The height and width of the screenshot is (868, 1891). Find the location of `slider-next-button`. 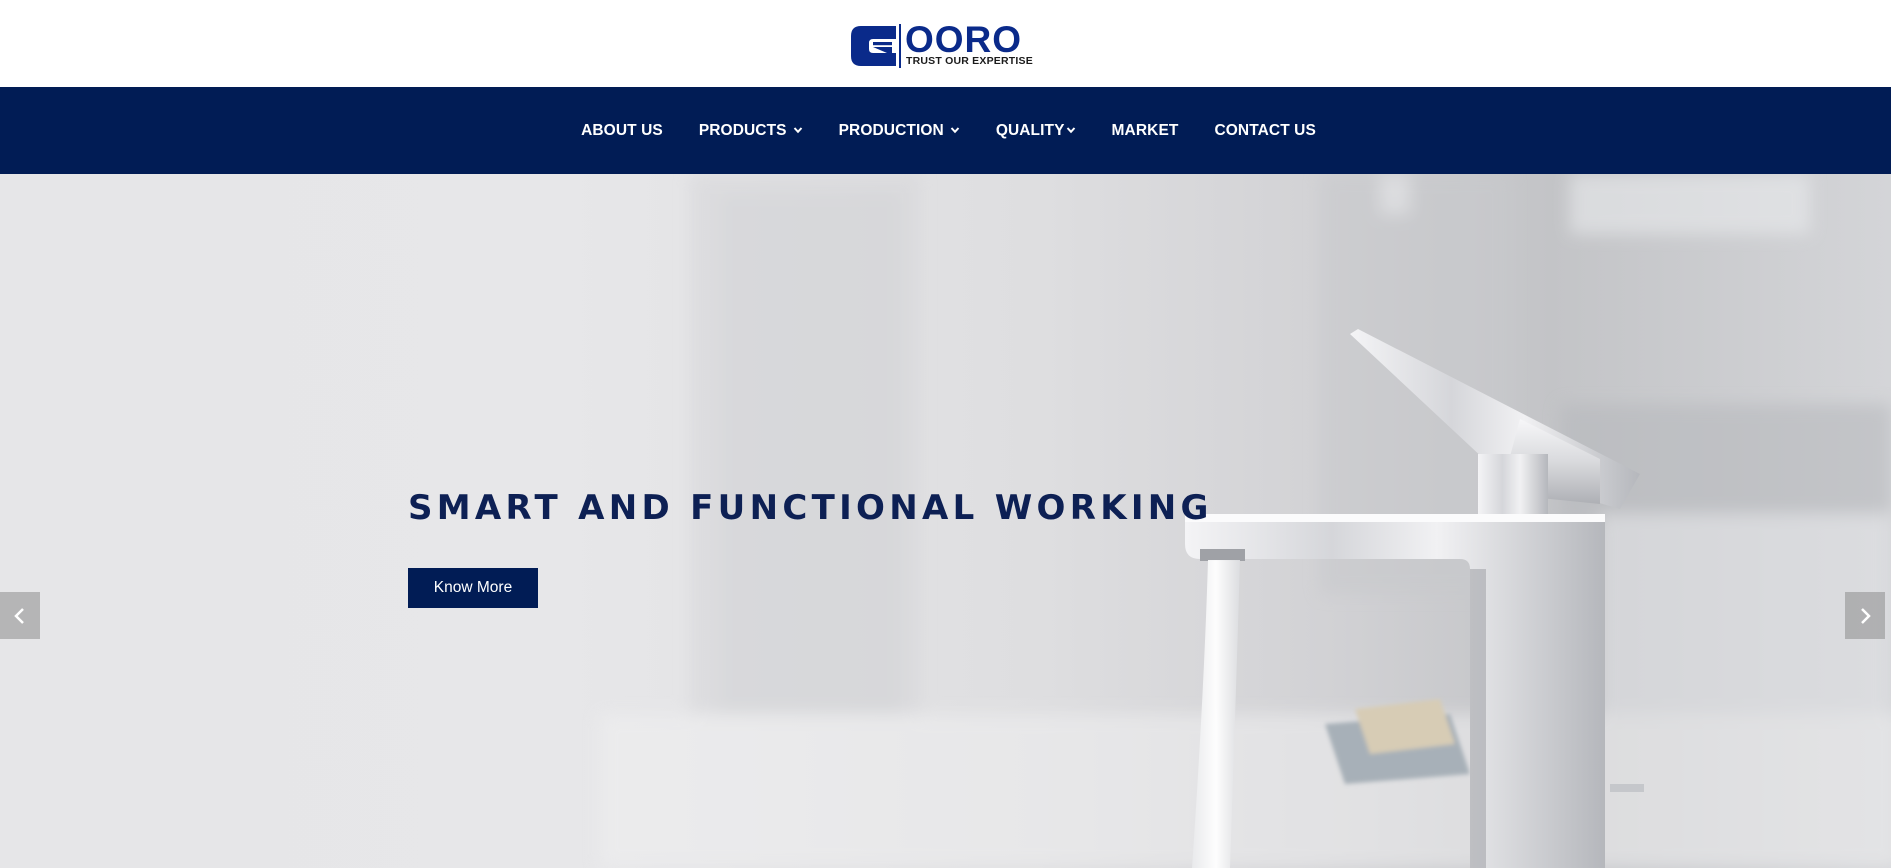

slider-next-button is located at coordinates (1865, 615).